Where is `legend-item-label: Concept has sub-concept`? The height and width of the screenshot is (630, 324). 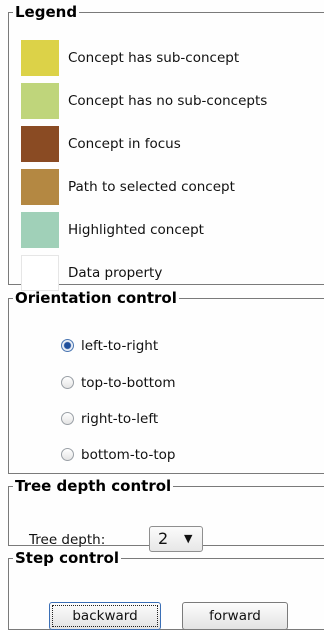 legend-item-label: Concept has sub-concept is located at coordinates (154, 58).